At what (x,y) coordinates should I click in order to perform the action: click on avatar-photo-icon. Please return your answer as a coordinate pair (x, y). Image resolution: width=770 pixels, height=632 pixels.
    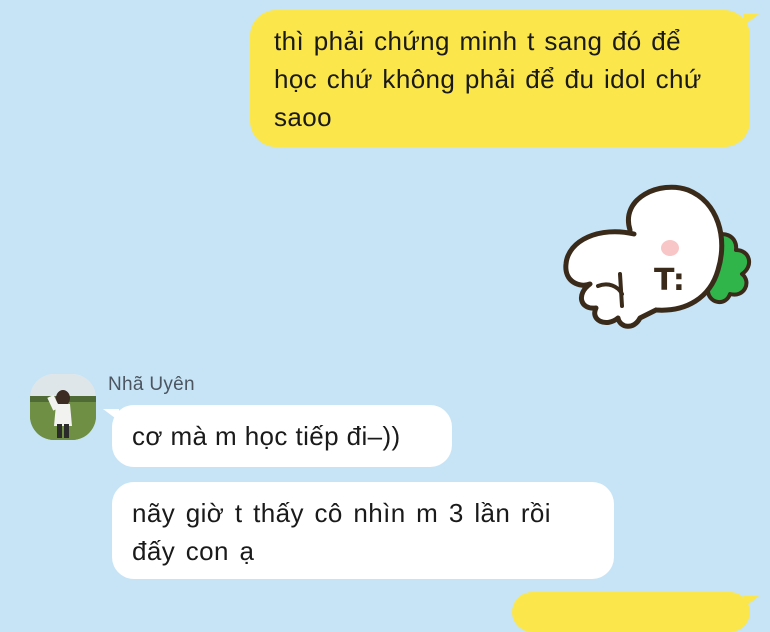
    Looking at the image, I should click on (63, 407).